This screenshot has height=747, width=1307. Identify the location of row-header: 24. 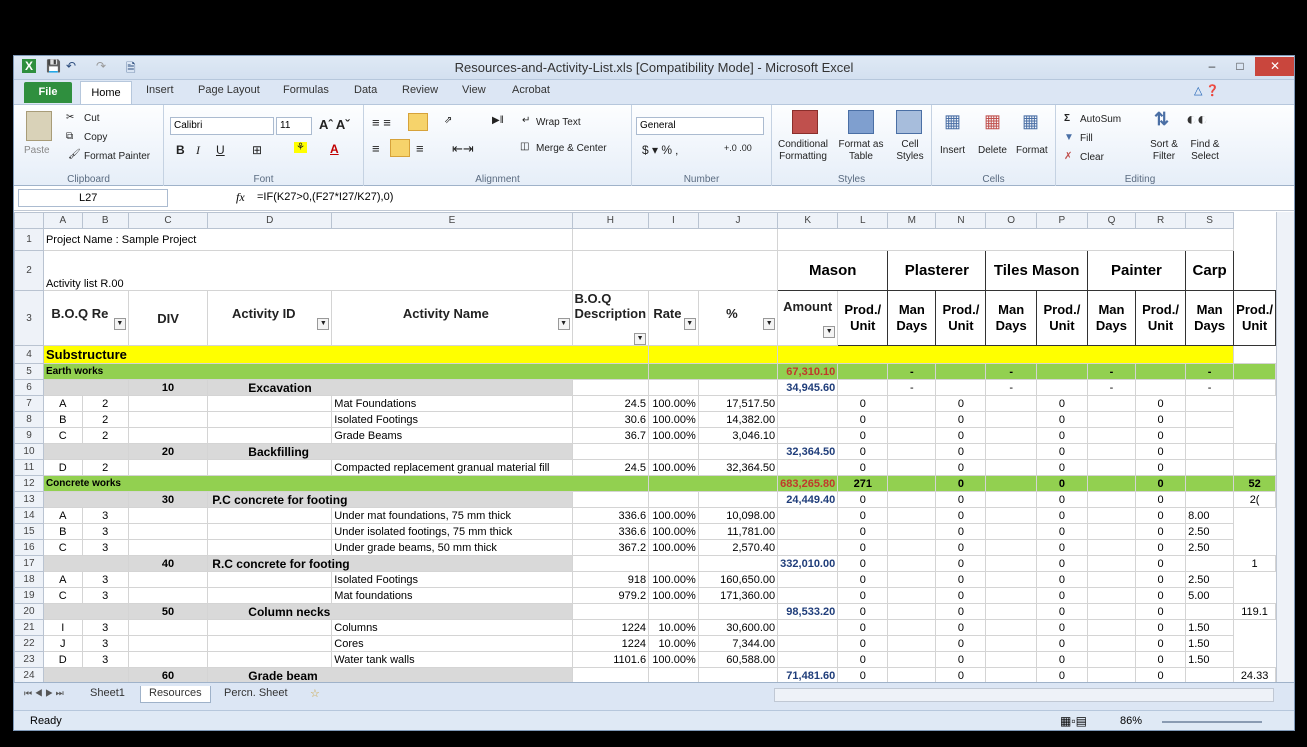
(29, 674).